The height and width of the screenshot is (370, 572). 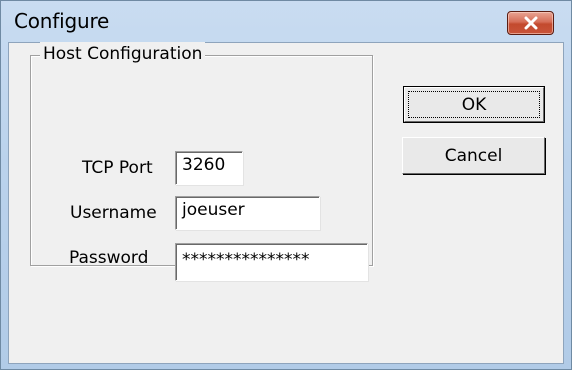 What do you see at coordinates (209, 168) in the screenshot?
I see `tcp-port-input: 3260` at bounding box center [209, 168].